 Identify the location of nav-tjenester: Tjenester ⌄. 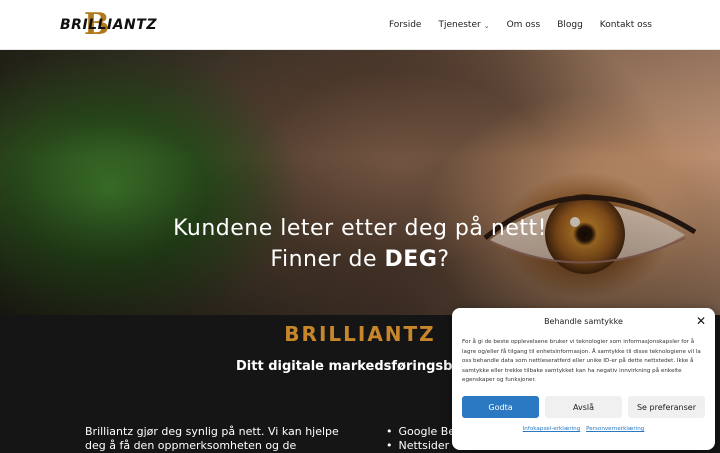
(463, 25).